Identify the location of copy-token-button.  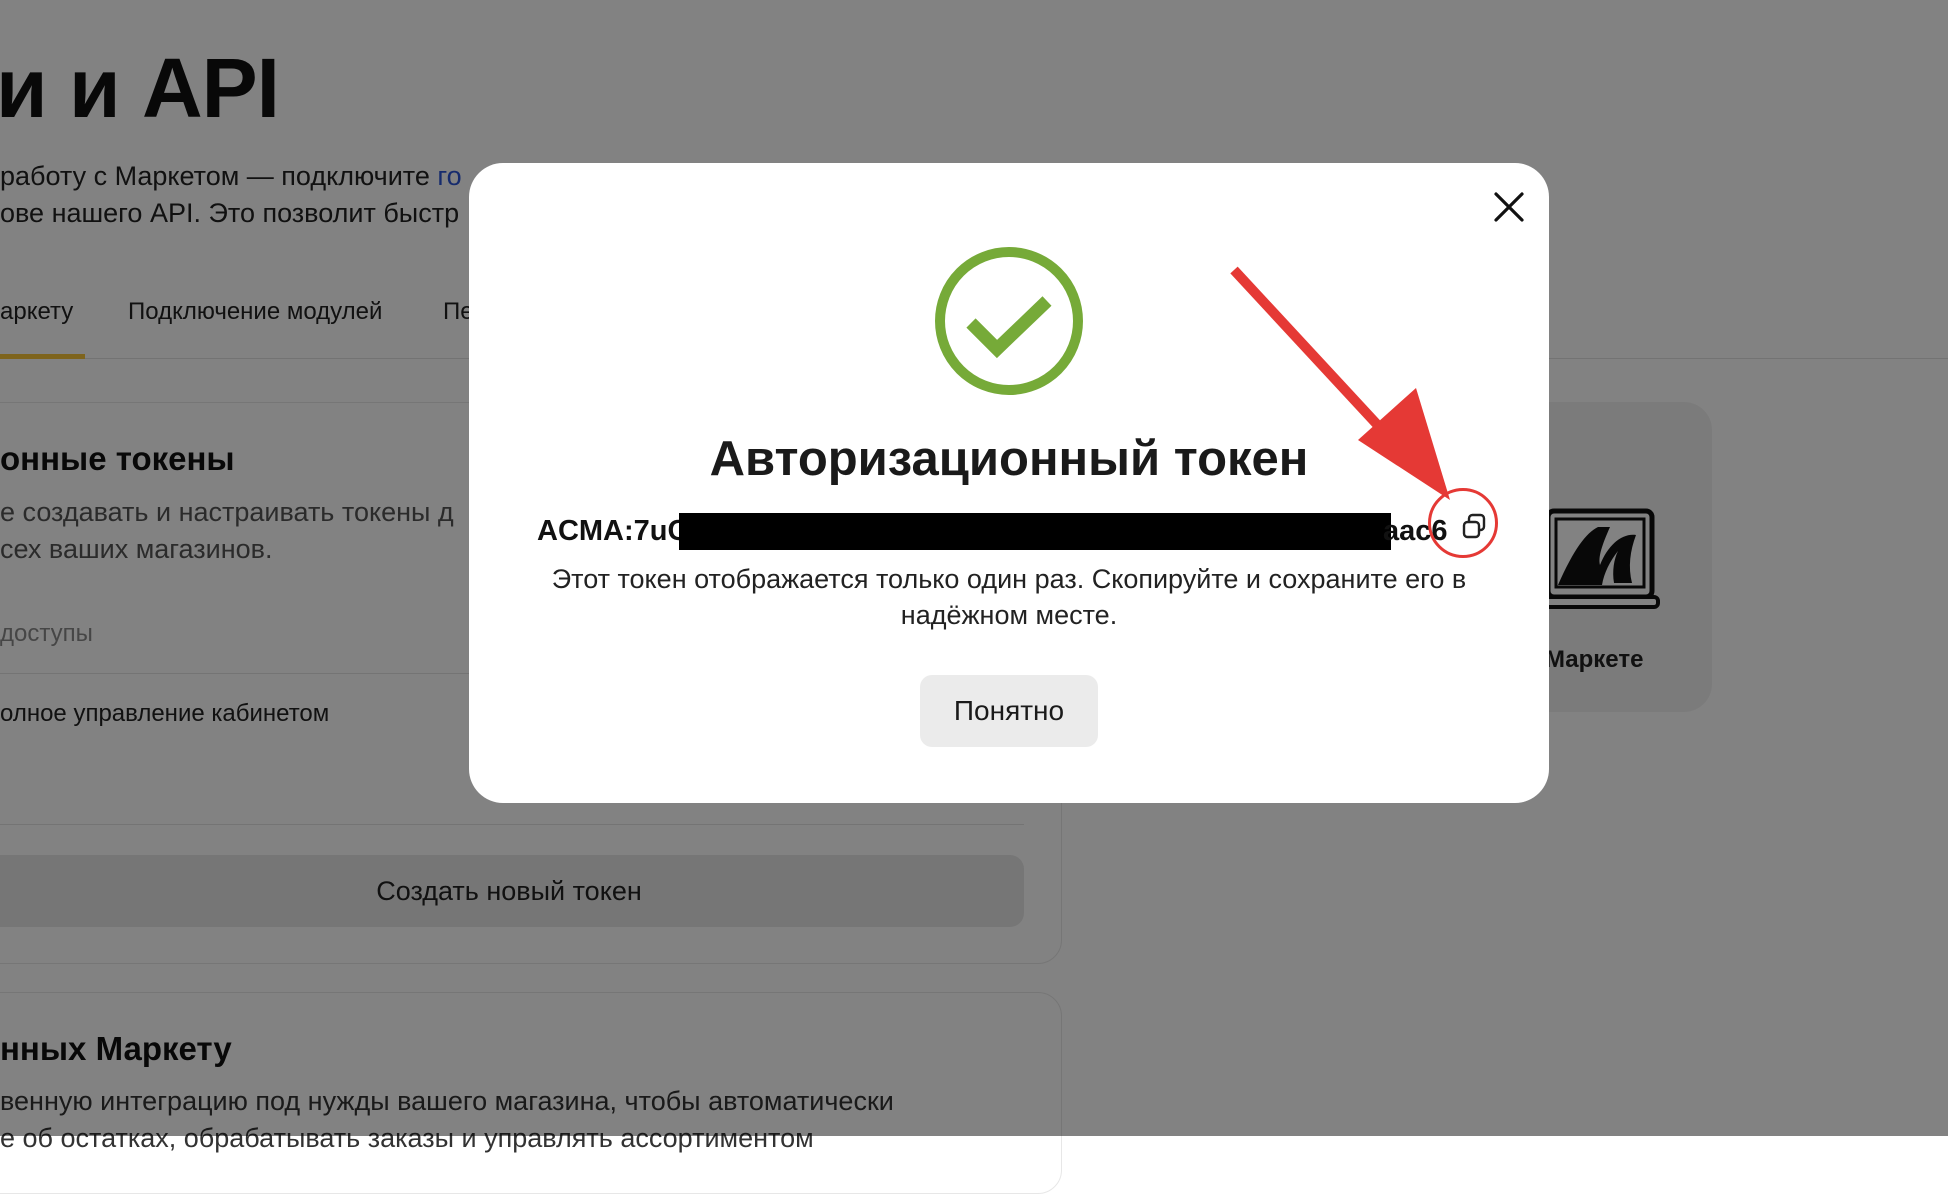
(1474, 526).